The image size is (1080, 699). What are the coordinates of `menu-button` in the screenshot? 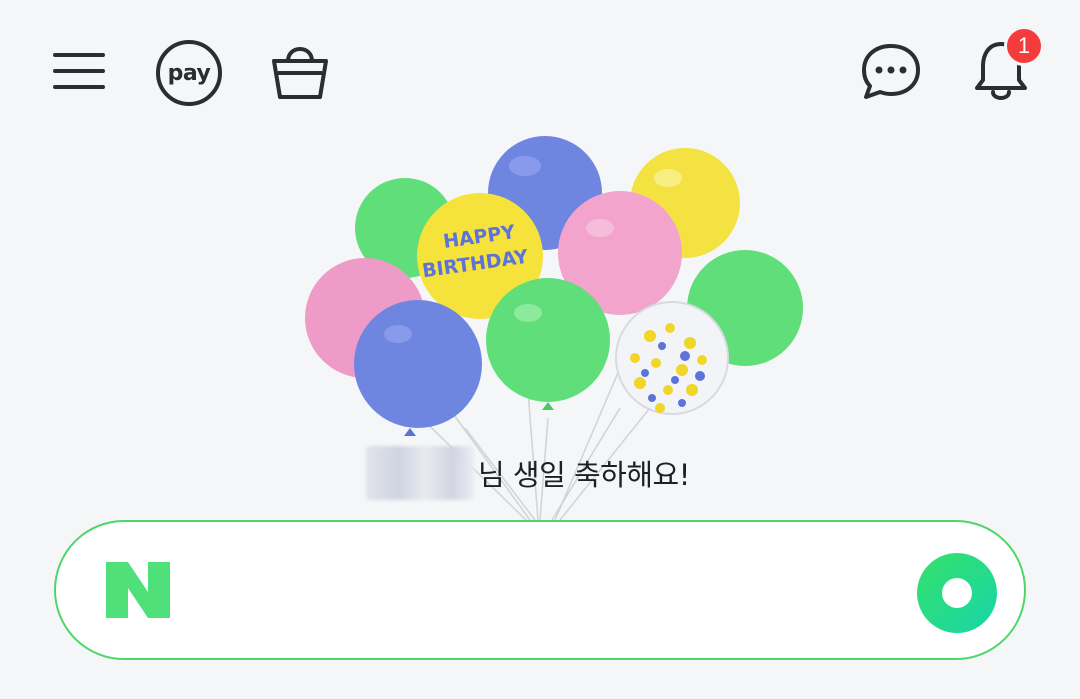 It's located at (79, 71).